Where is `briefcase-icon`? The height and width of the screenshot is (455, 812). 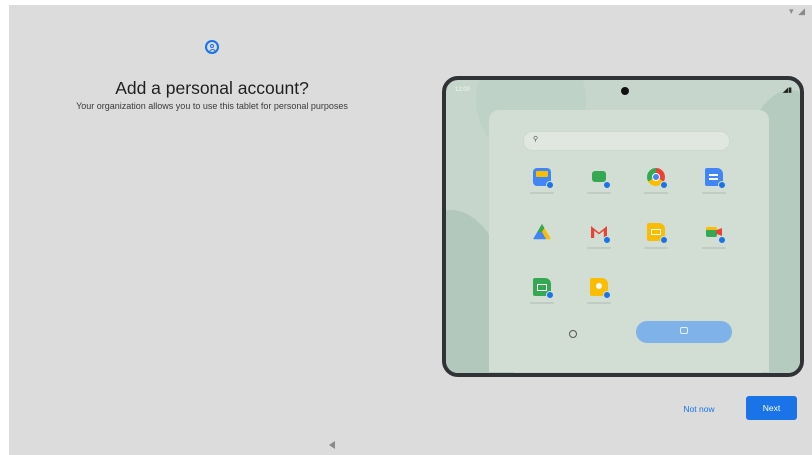 briefcase-icon is located at coordinates (684, 330).